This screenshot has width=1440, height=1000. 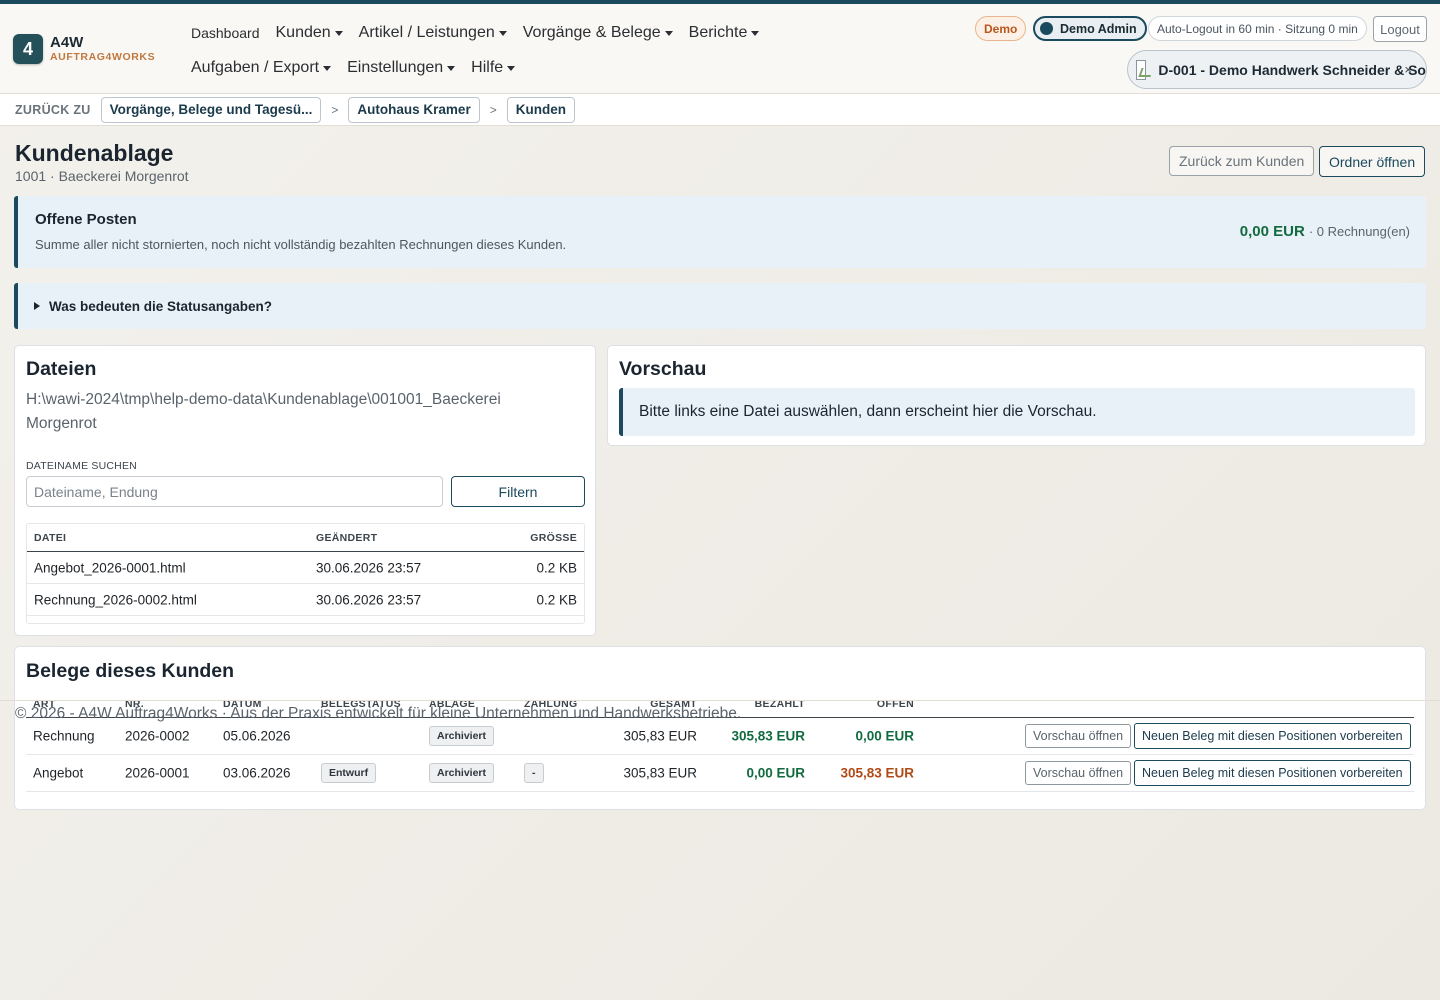 I want to click on user-menu: Demo Admin, so click(x=1090, y=28).